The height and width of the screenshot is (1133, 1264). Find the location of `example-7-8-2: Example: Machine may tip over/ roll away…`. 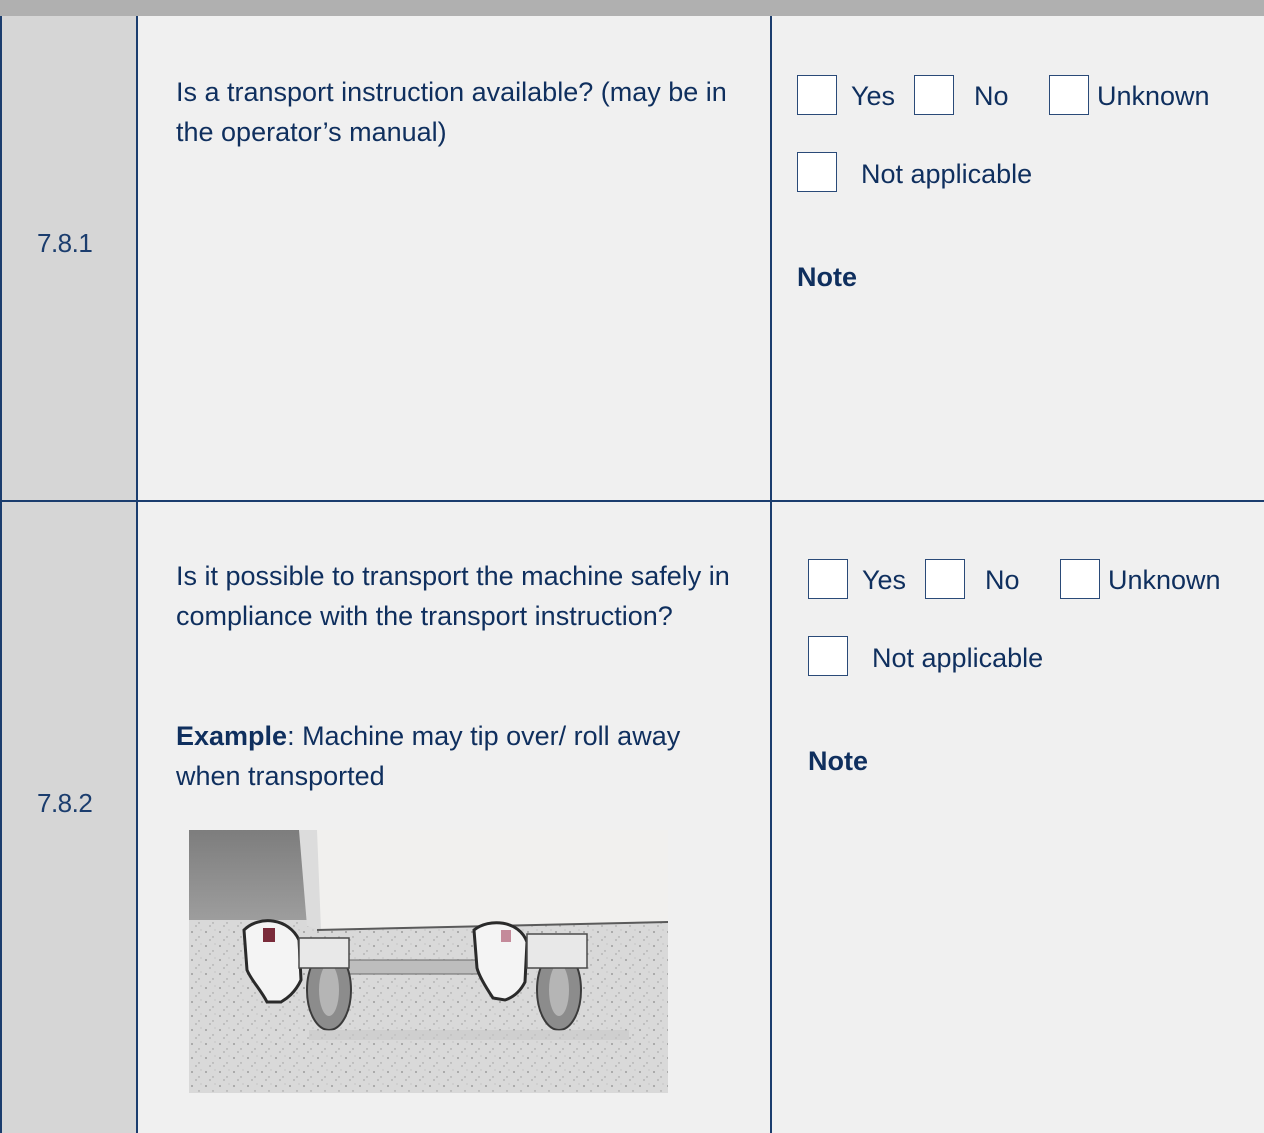

example-7-8-2: Example: Machine may tip over/ roll away… is located at coordinates (456, 756).